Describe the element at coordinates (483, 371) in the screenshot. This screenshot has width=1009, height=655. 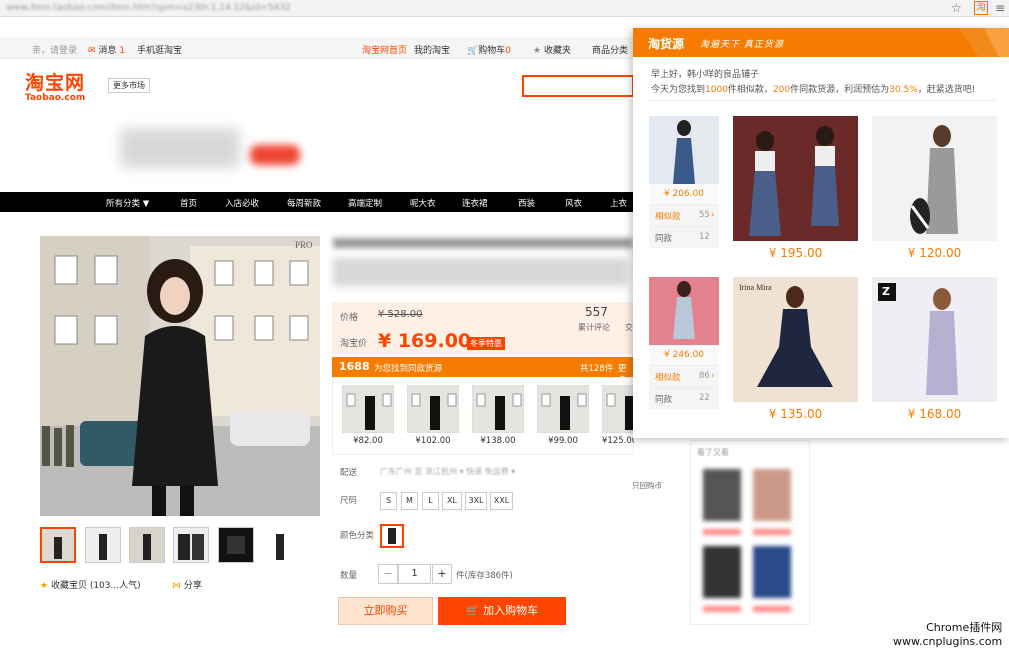
I see `source-1688-bar: 1688 为您找到同款货源 共128件 更多` at that location.